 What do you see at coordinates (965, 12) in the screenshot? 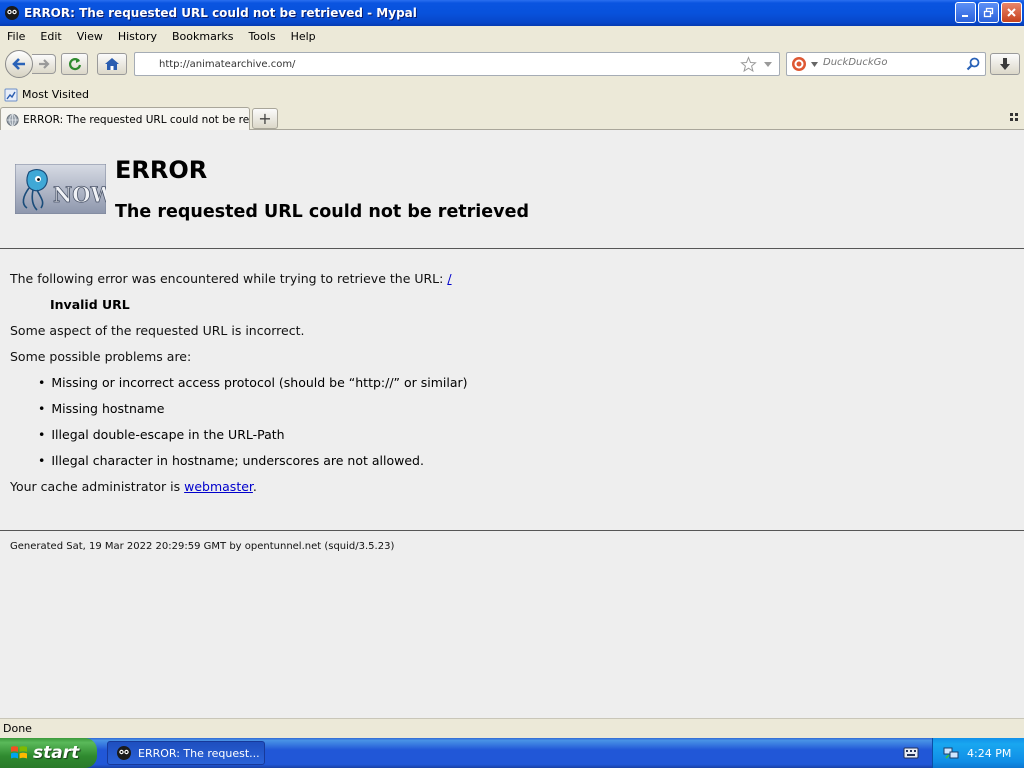
I see `minimize-button` at bounding box center [965, 12].